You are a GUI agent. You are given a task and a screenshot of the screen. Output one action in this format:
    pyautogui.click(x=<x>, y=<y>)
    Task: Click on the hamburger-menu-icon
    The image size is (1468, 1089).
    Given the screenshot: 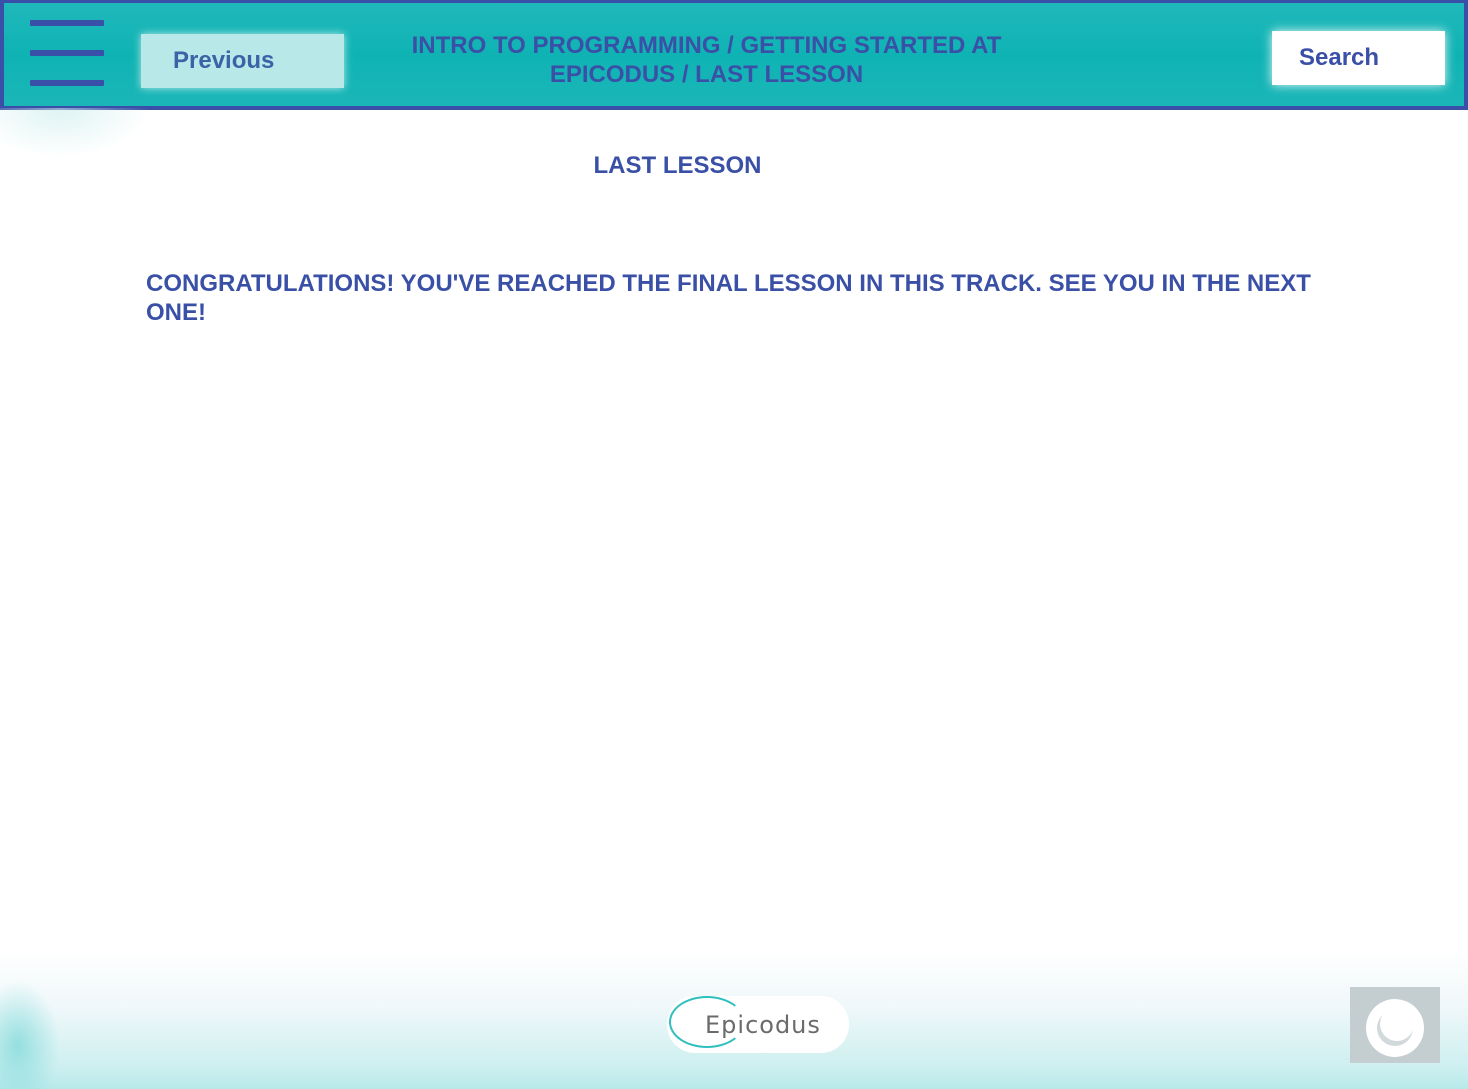 What is the action you would take?
    pyautogui.click(x=67, y=54)
    